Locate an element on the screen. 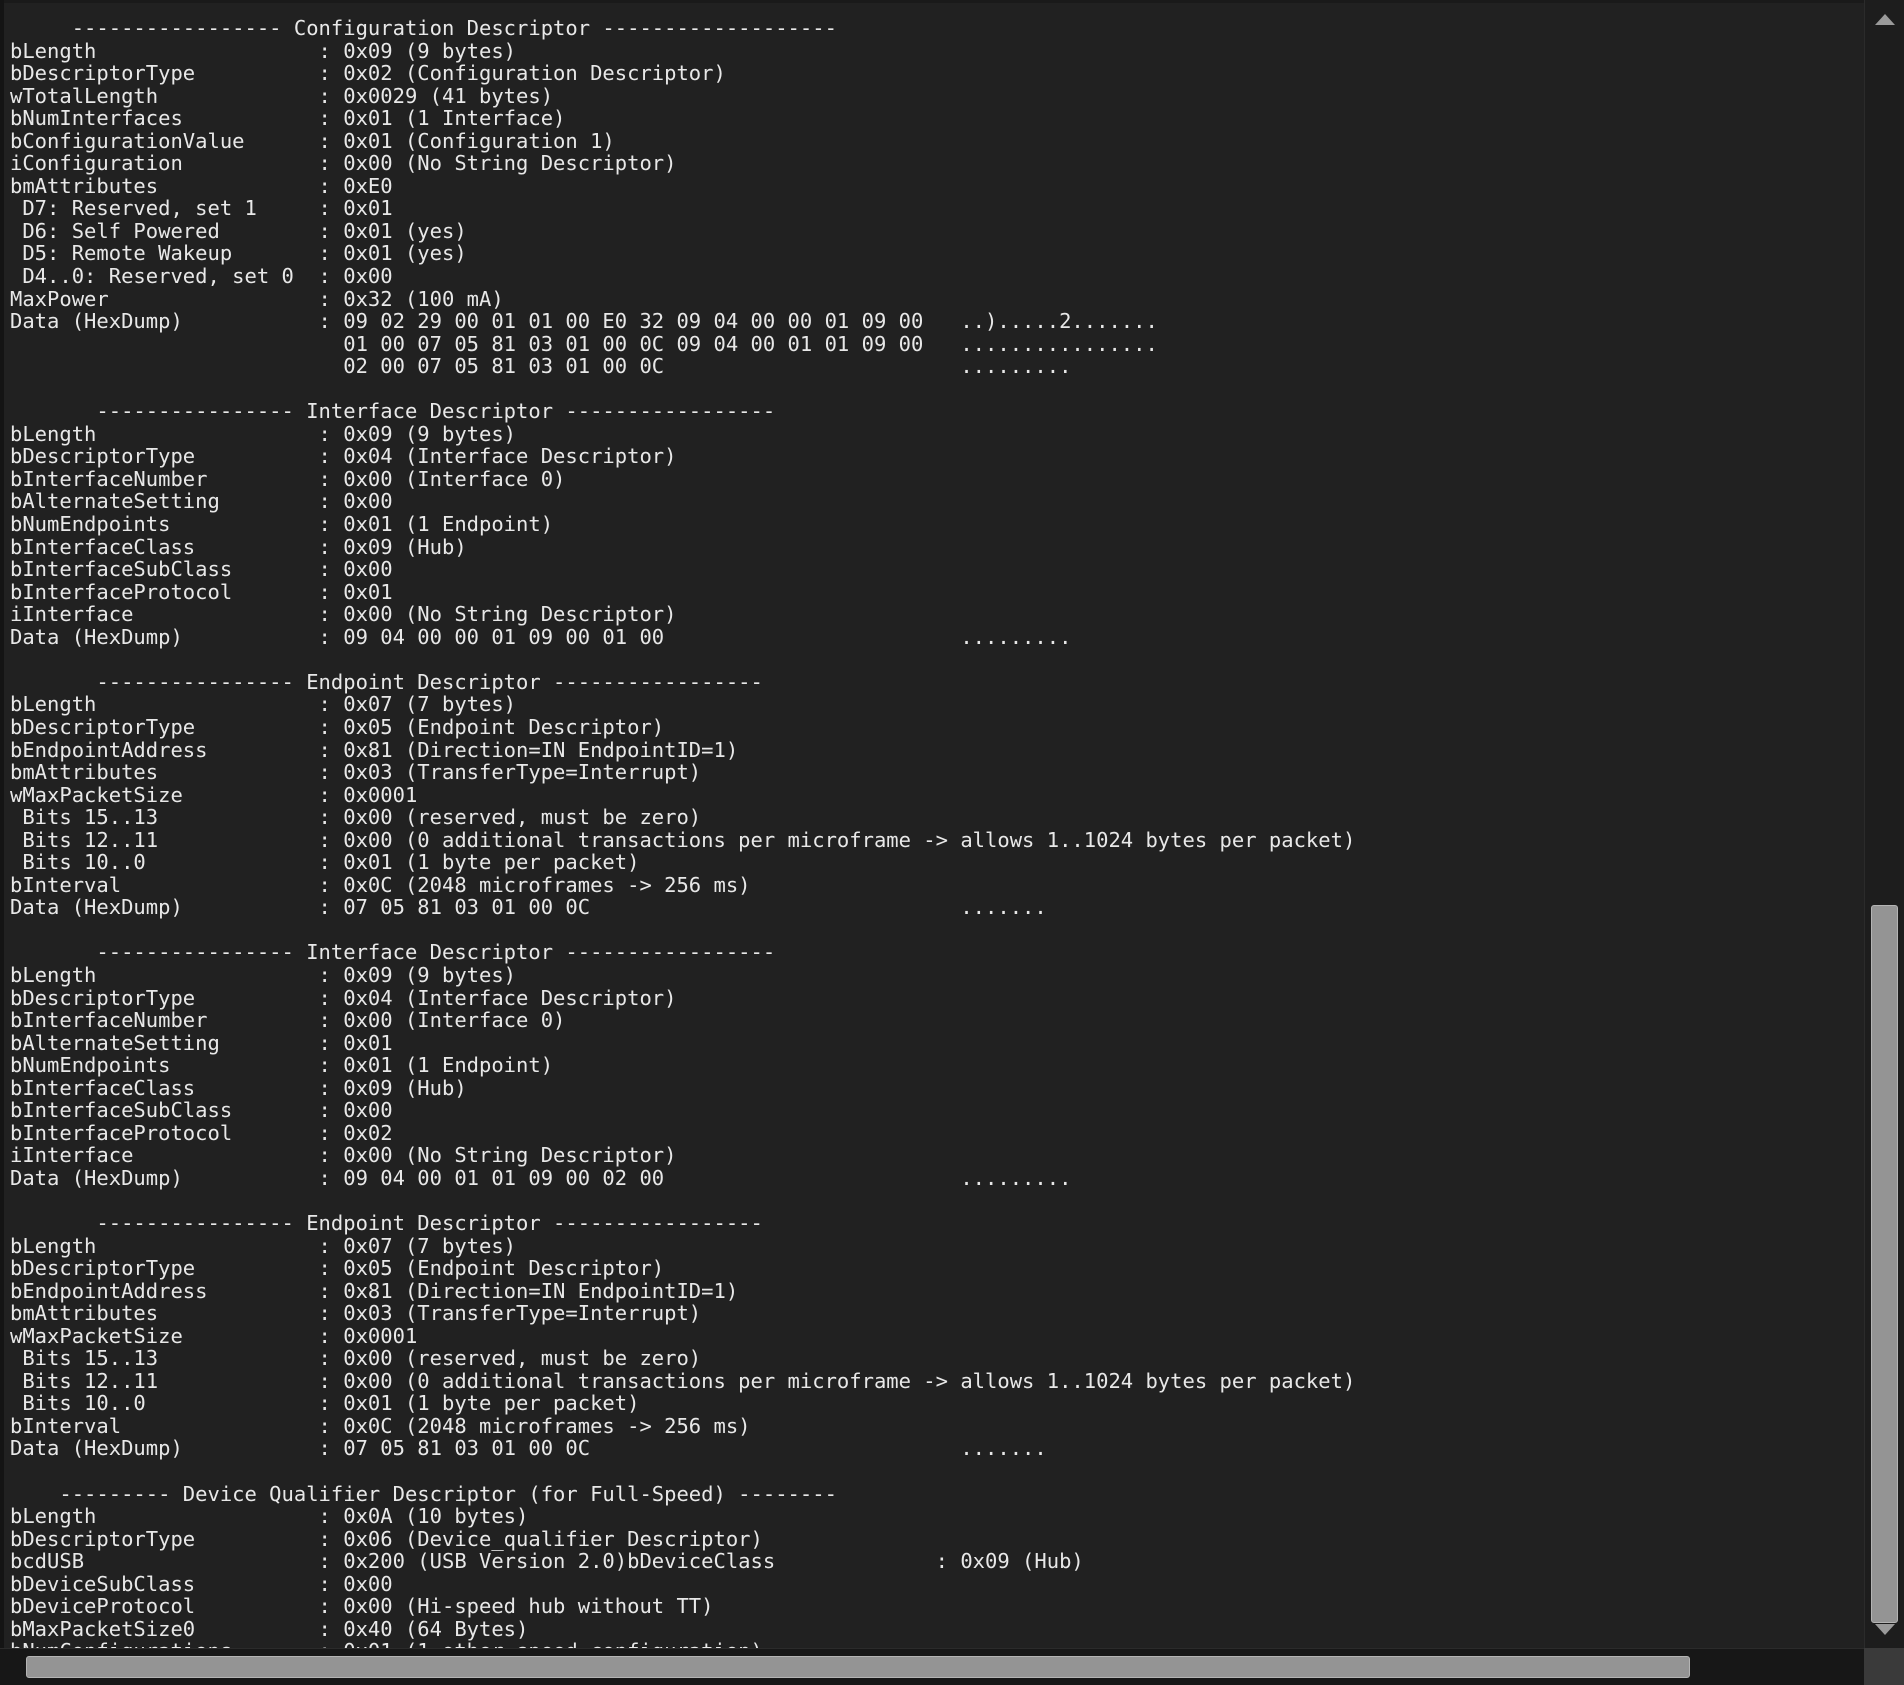  vertical-scrollbar is located at coordinates (1884, 824).